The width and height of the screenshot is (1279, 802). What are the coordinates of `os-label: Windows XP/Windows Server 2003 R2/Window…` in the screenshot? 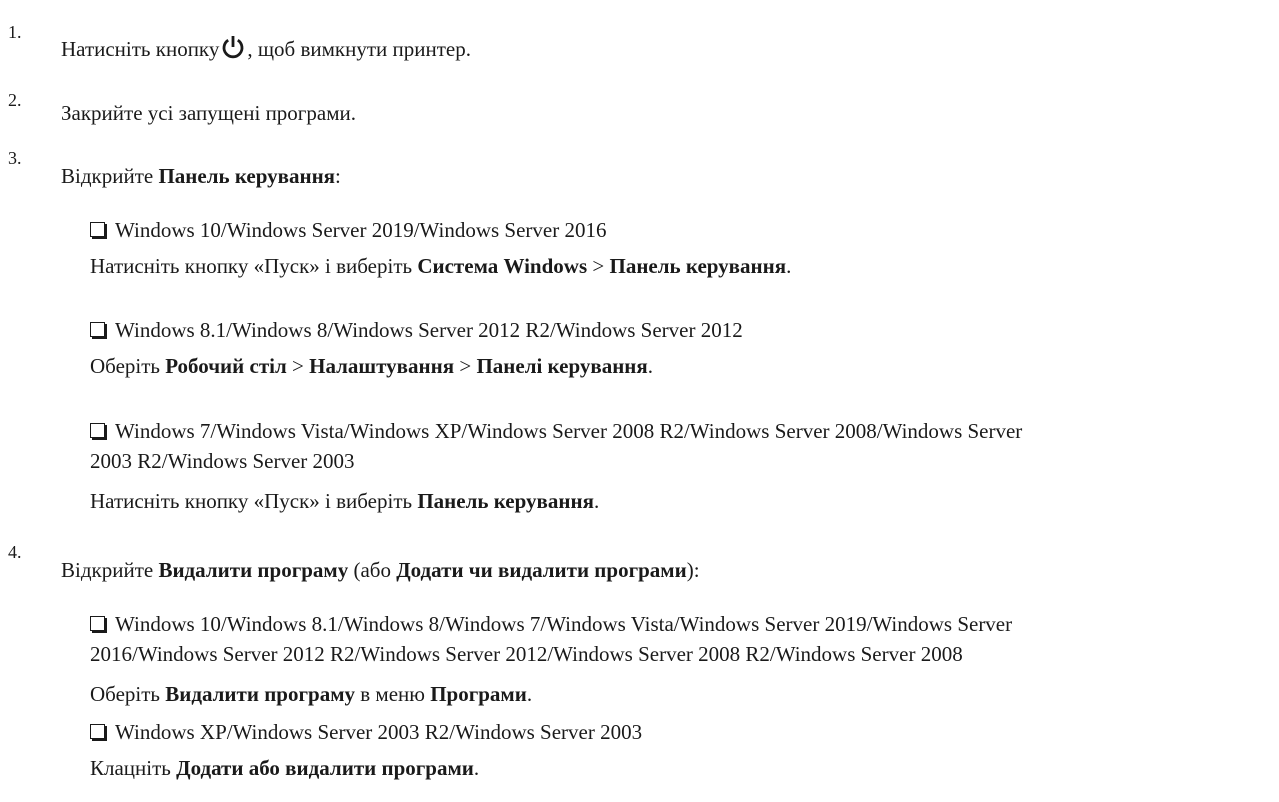 It's located at (379, 732).